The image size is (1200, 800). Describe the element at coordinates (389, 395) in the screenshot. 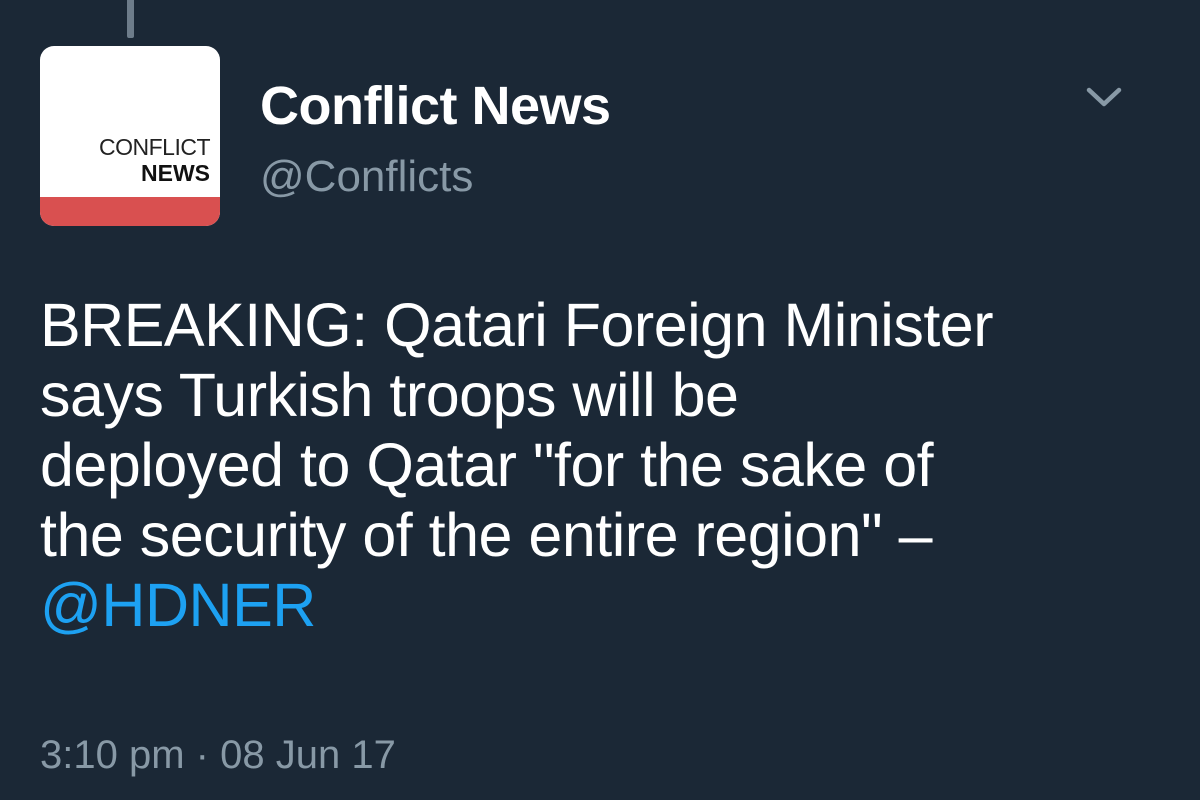

I see `tweet-text-line: says Turkish troops will be` at that location.